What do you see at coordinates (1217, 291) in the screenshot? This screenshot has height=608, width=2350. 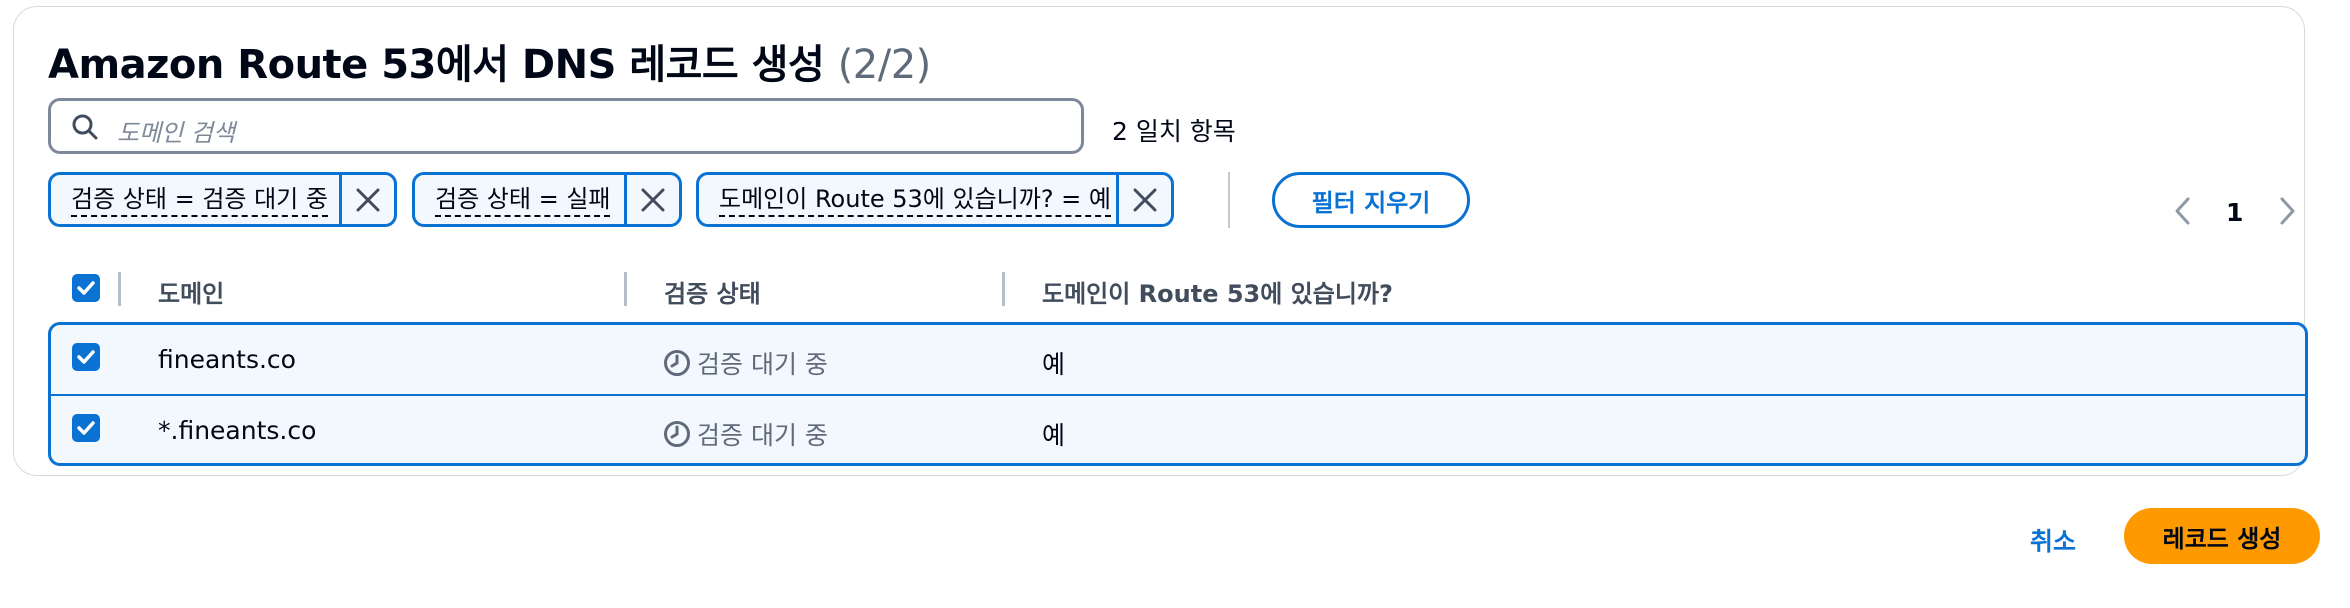 I see `column-header-in-route53: 도메인이 Route 53에 있습니까?` at bounding box center [1217, 291].